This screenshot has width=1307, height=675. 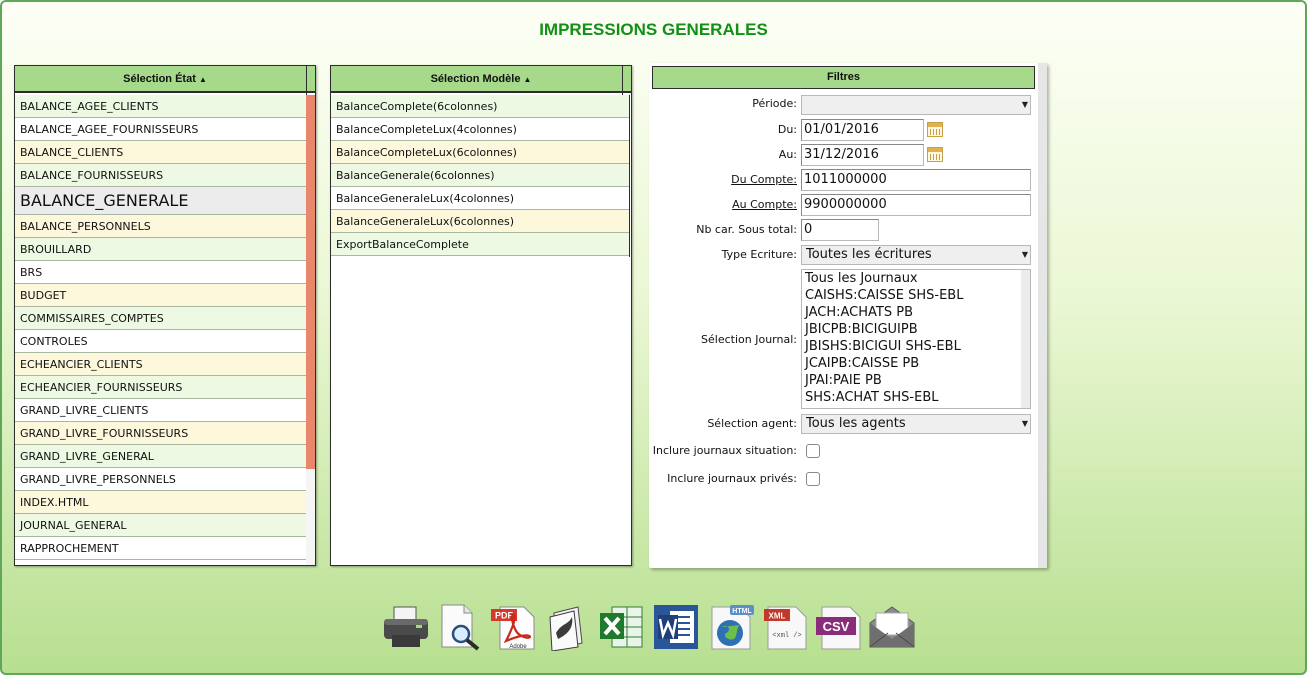 What do you see at coordinates (310, 282) in the screenshot?
I see `etat-scrollbar-thumb` at bounding box center [310, 282].